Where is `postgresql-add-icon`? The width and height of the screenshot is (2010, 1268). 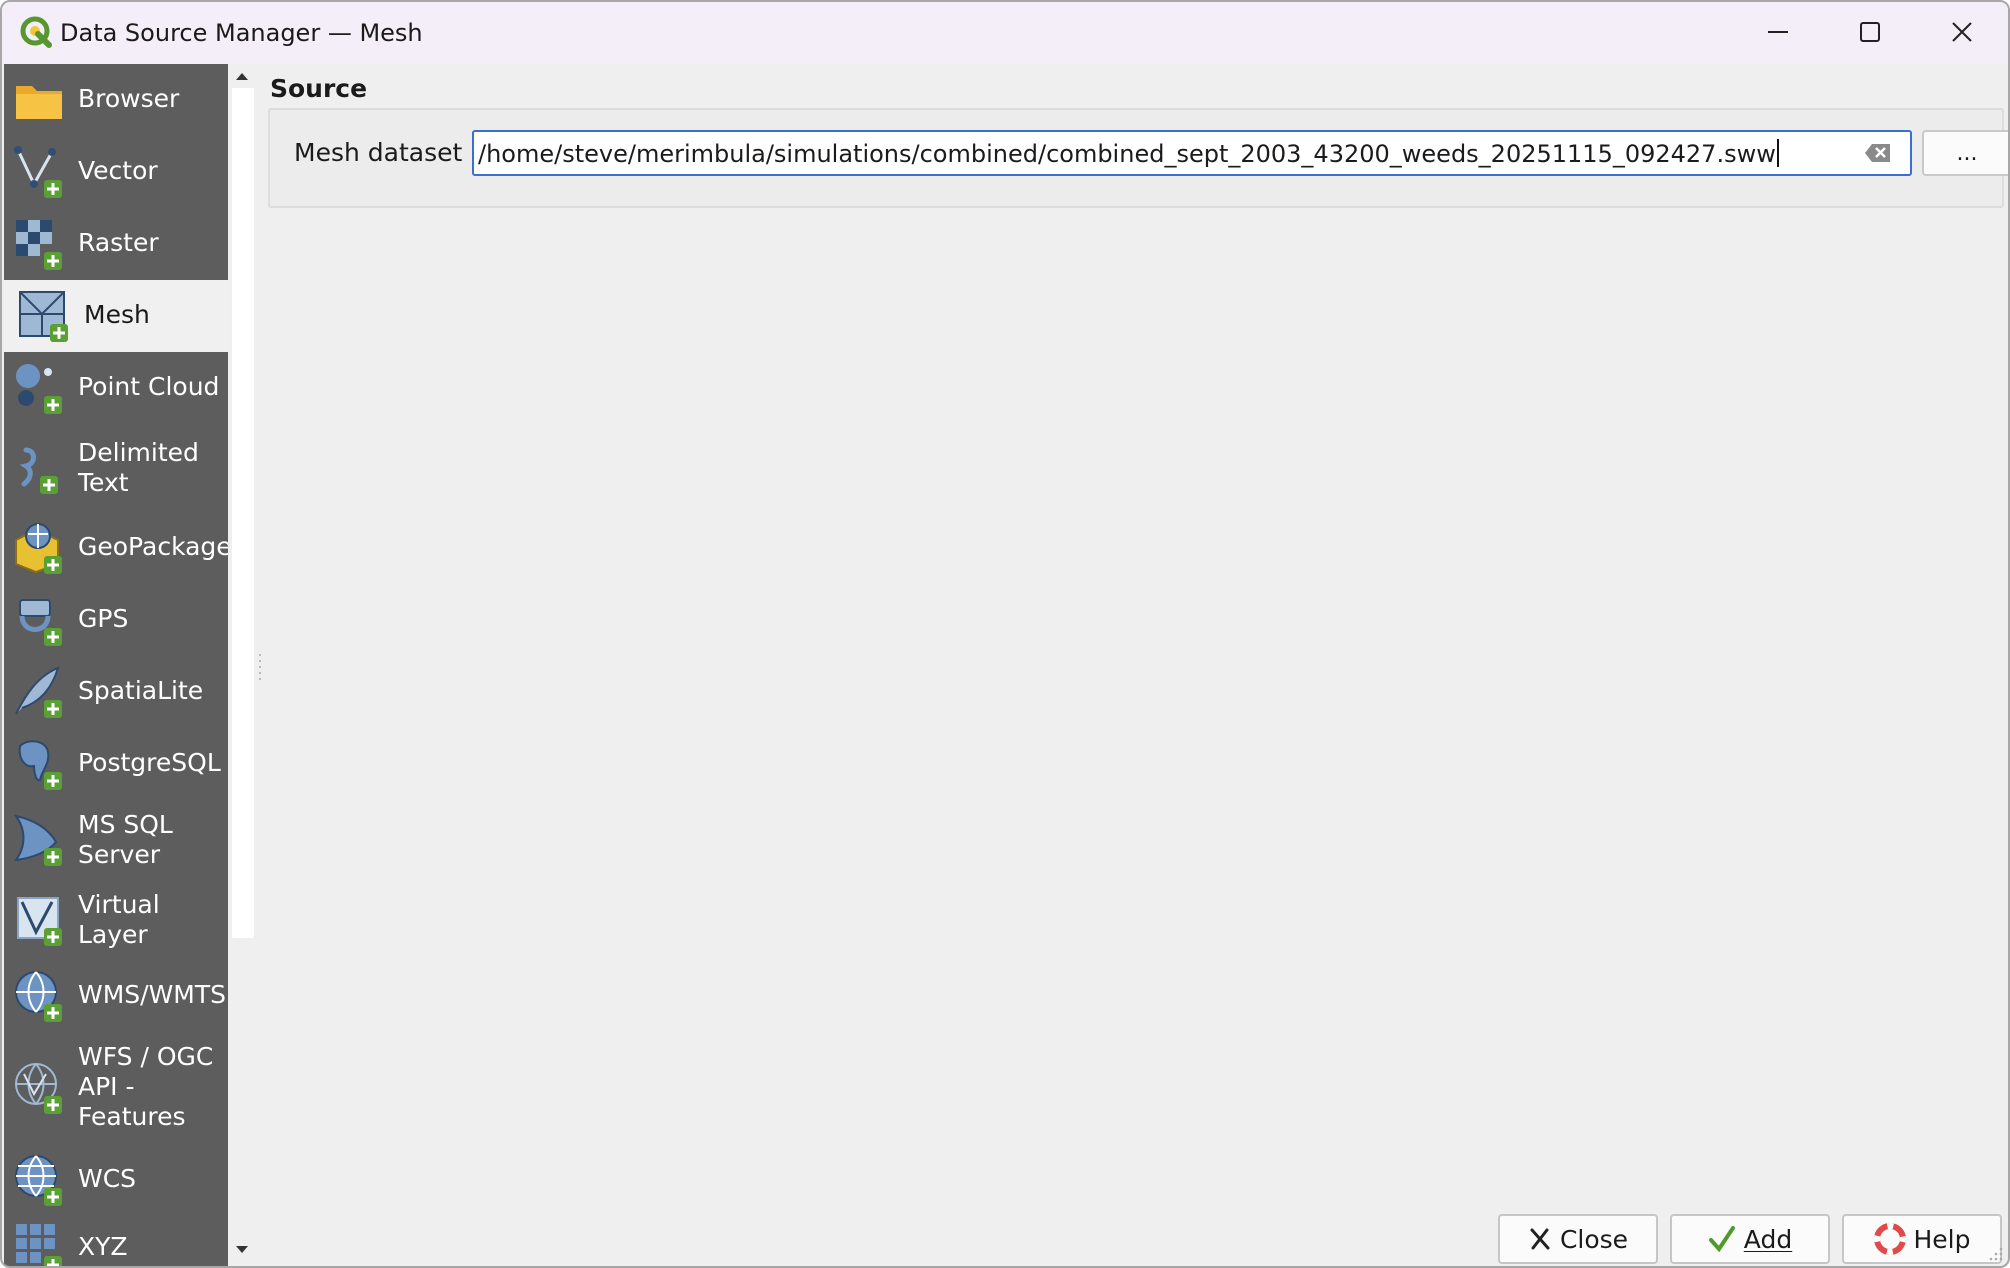 postgresql-add-icon is located at coordinates (40, 765).